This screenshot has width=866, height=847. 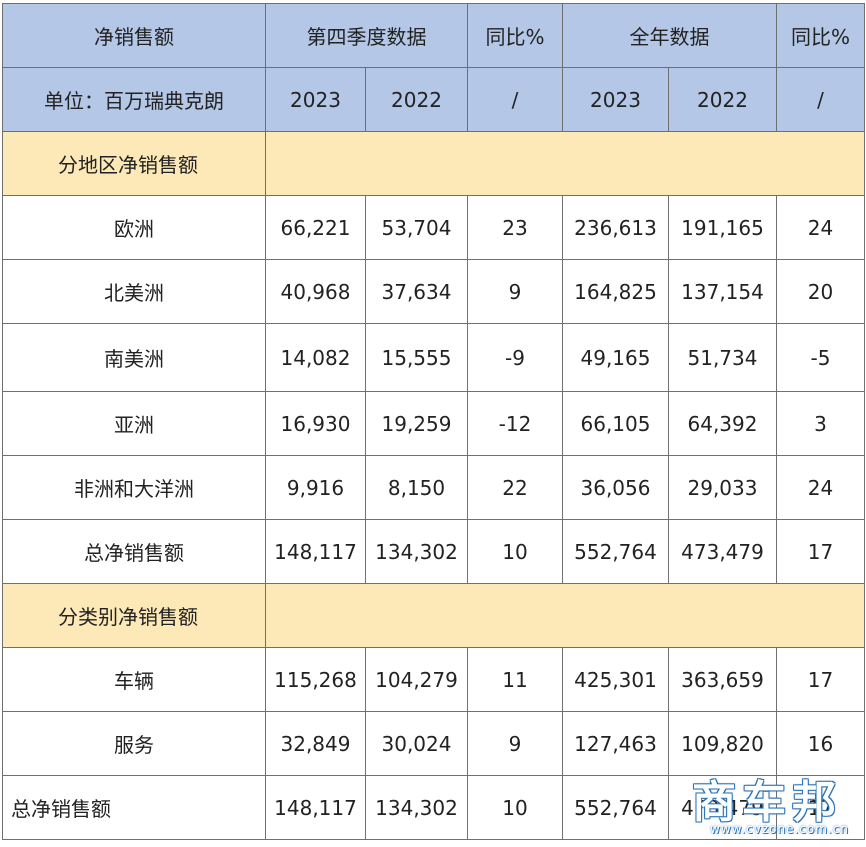 What do you see at coordinates (615, 357) in the screenshot?
I see `cell-fy-2023: 49,165` at bounding box center [615, 357].